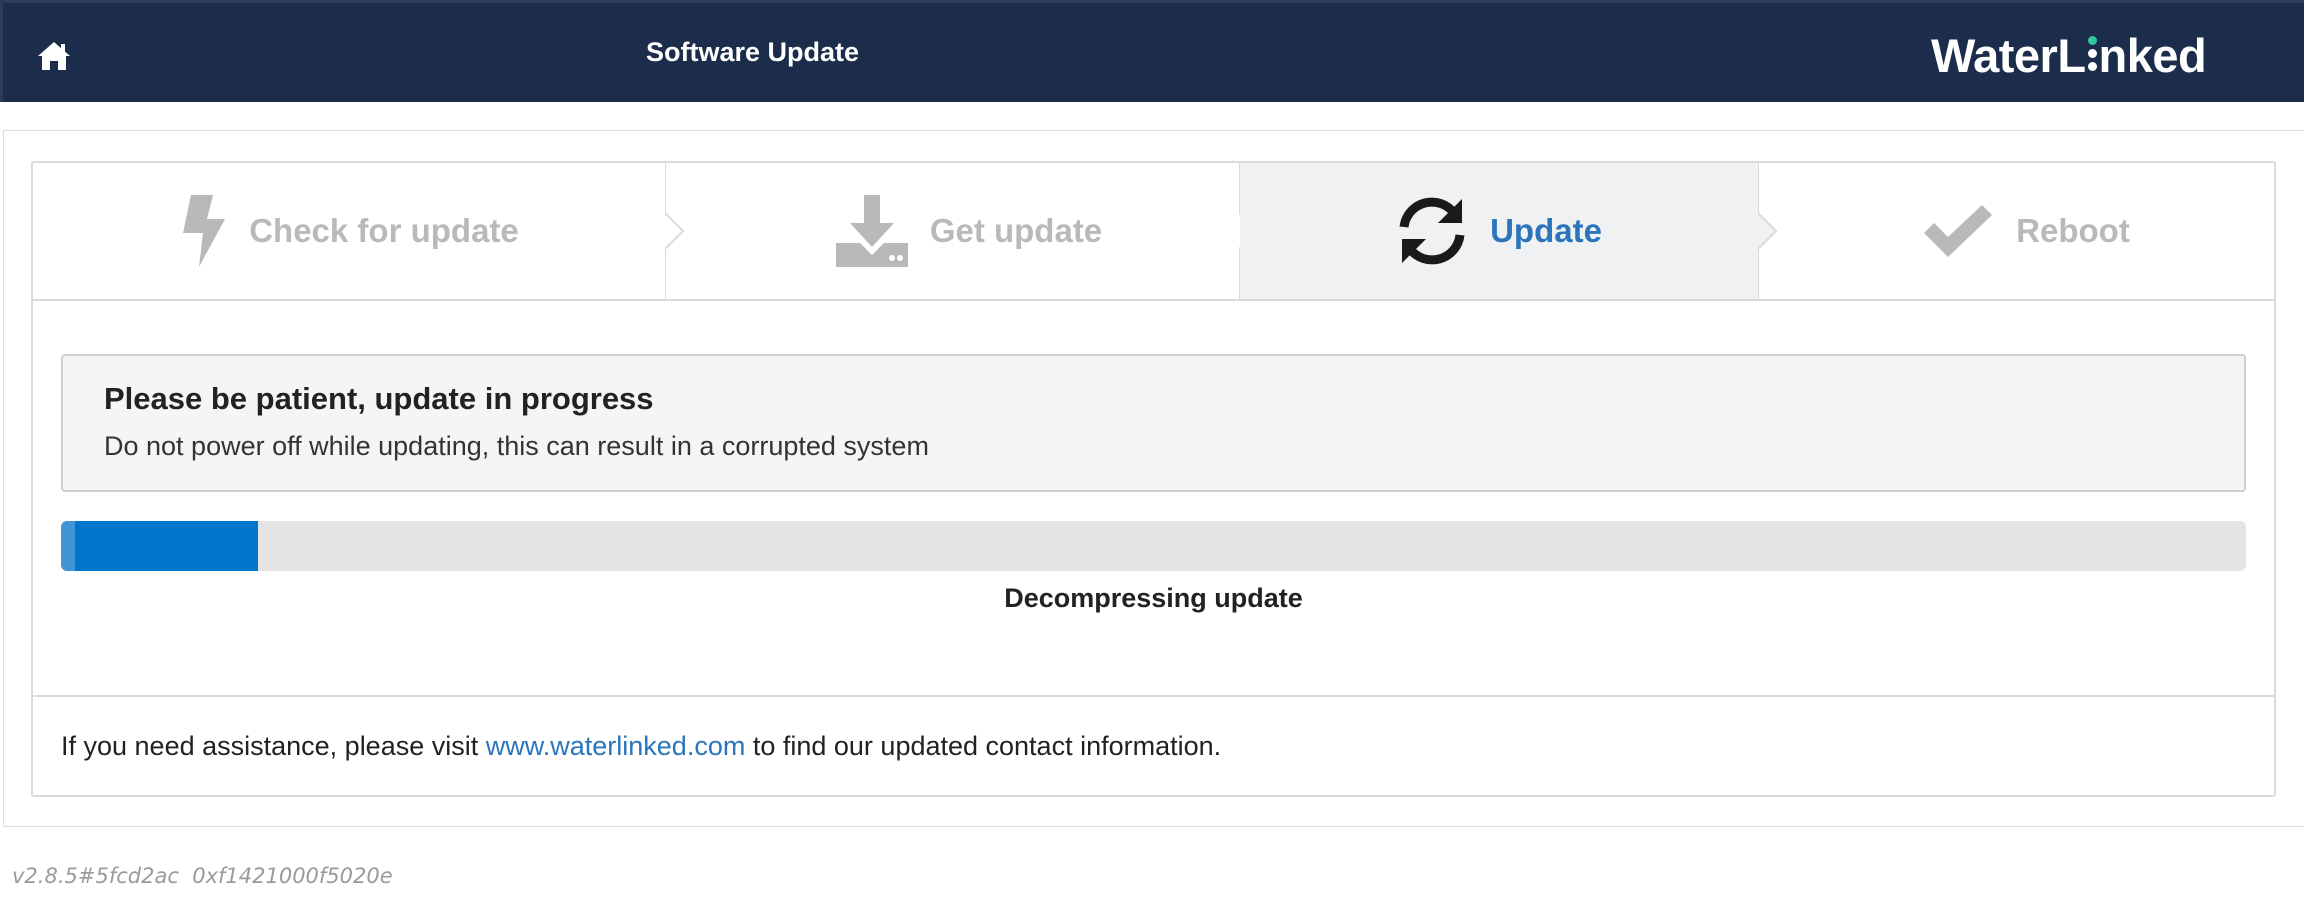 This screenshot has width=2304, height=916. I want to click on step-label: Check for update, so click(384, 230).